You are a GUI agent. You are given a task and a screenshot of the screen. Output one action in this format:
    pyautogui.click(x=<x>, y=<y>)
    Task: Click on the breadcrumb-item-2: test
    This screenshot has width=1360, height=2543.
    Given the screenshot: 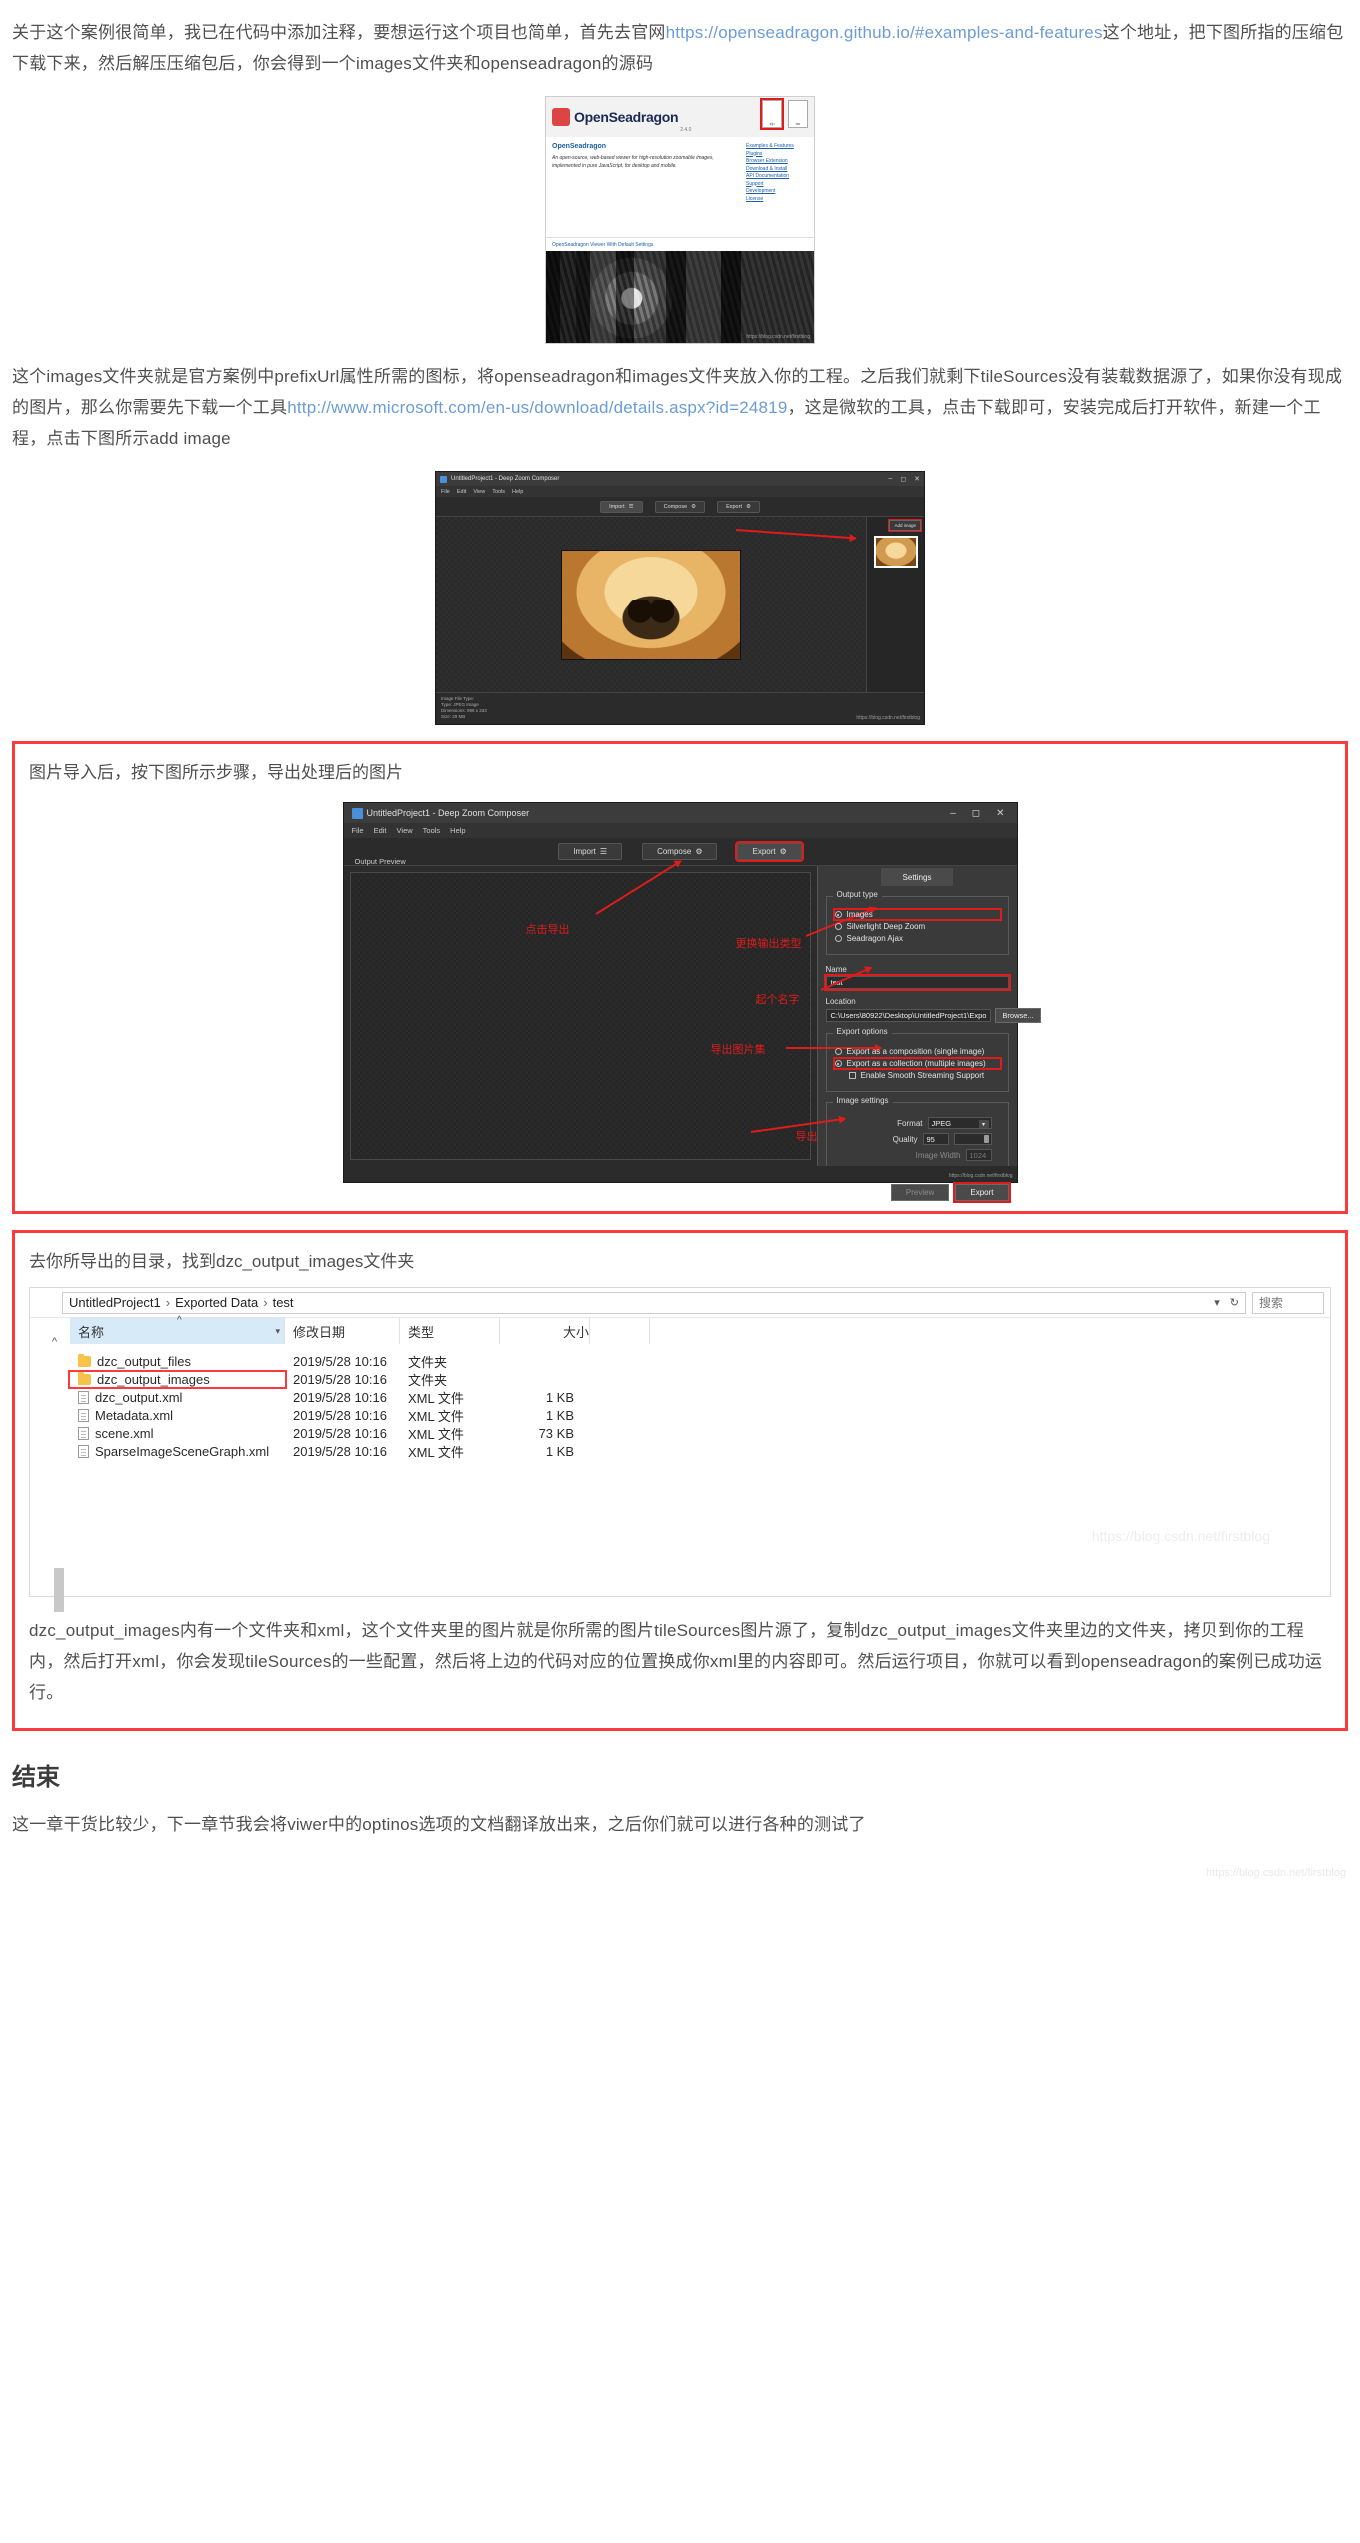 What is the action you would take?
    pyautogui.click(x=283, y=1302)
    